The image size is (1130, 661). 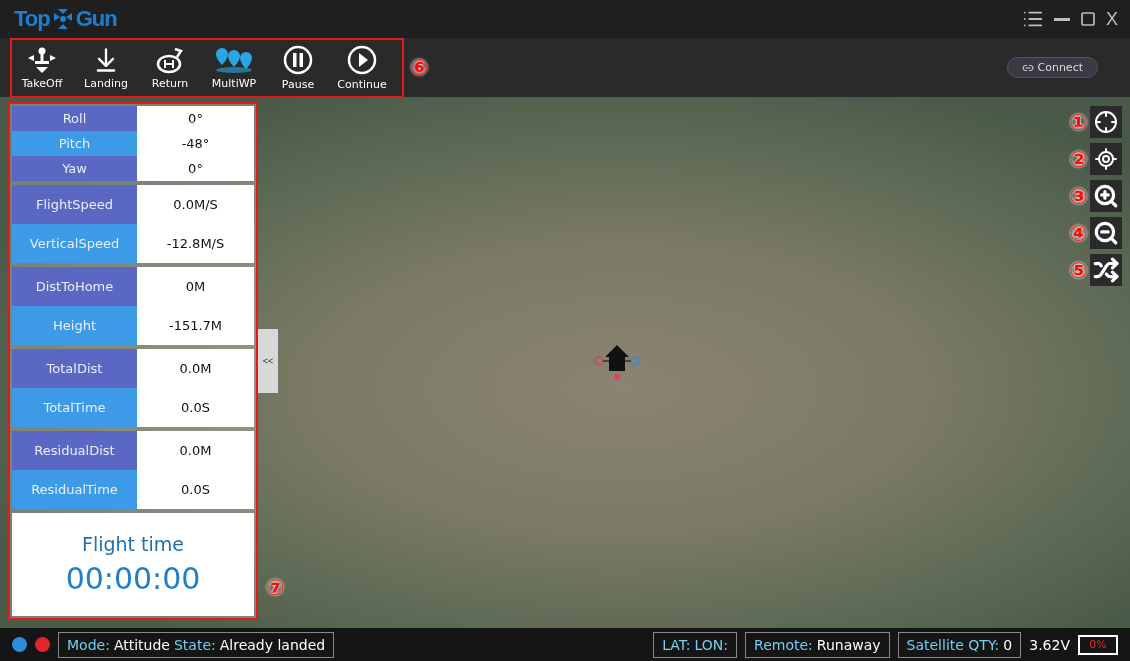 What do you see at coordinates (74, 243) in the screenshot?
I see `telemetry-label: VerticalSpeed` at bounding box center [74, 243].